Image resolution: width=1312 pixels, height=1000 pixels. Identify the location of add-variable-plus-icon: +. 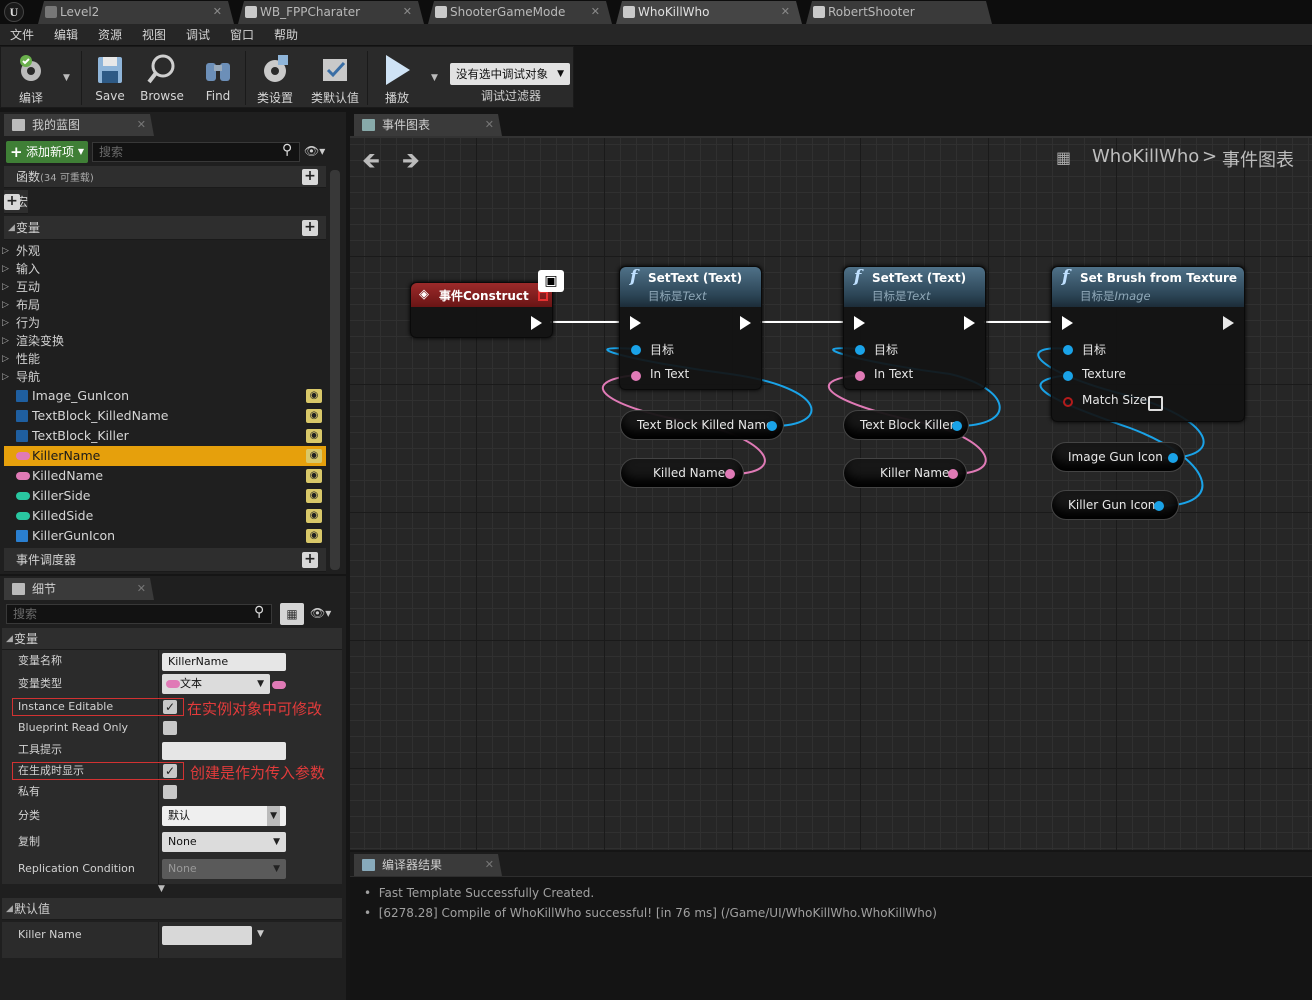
(310, 228).